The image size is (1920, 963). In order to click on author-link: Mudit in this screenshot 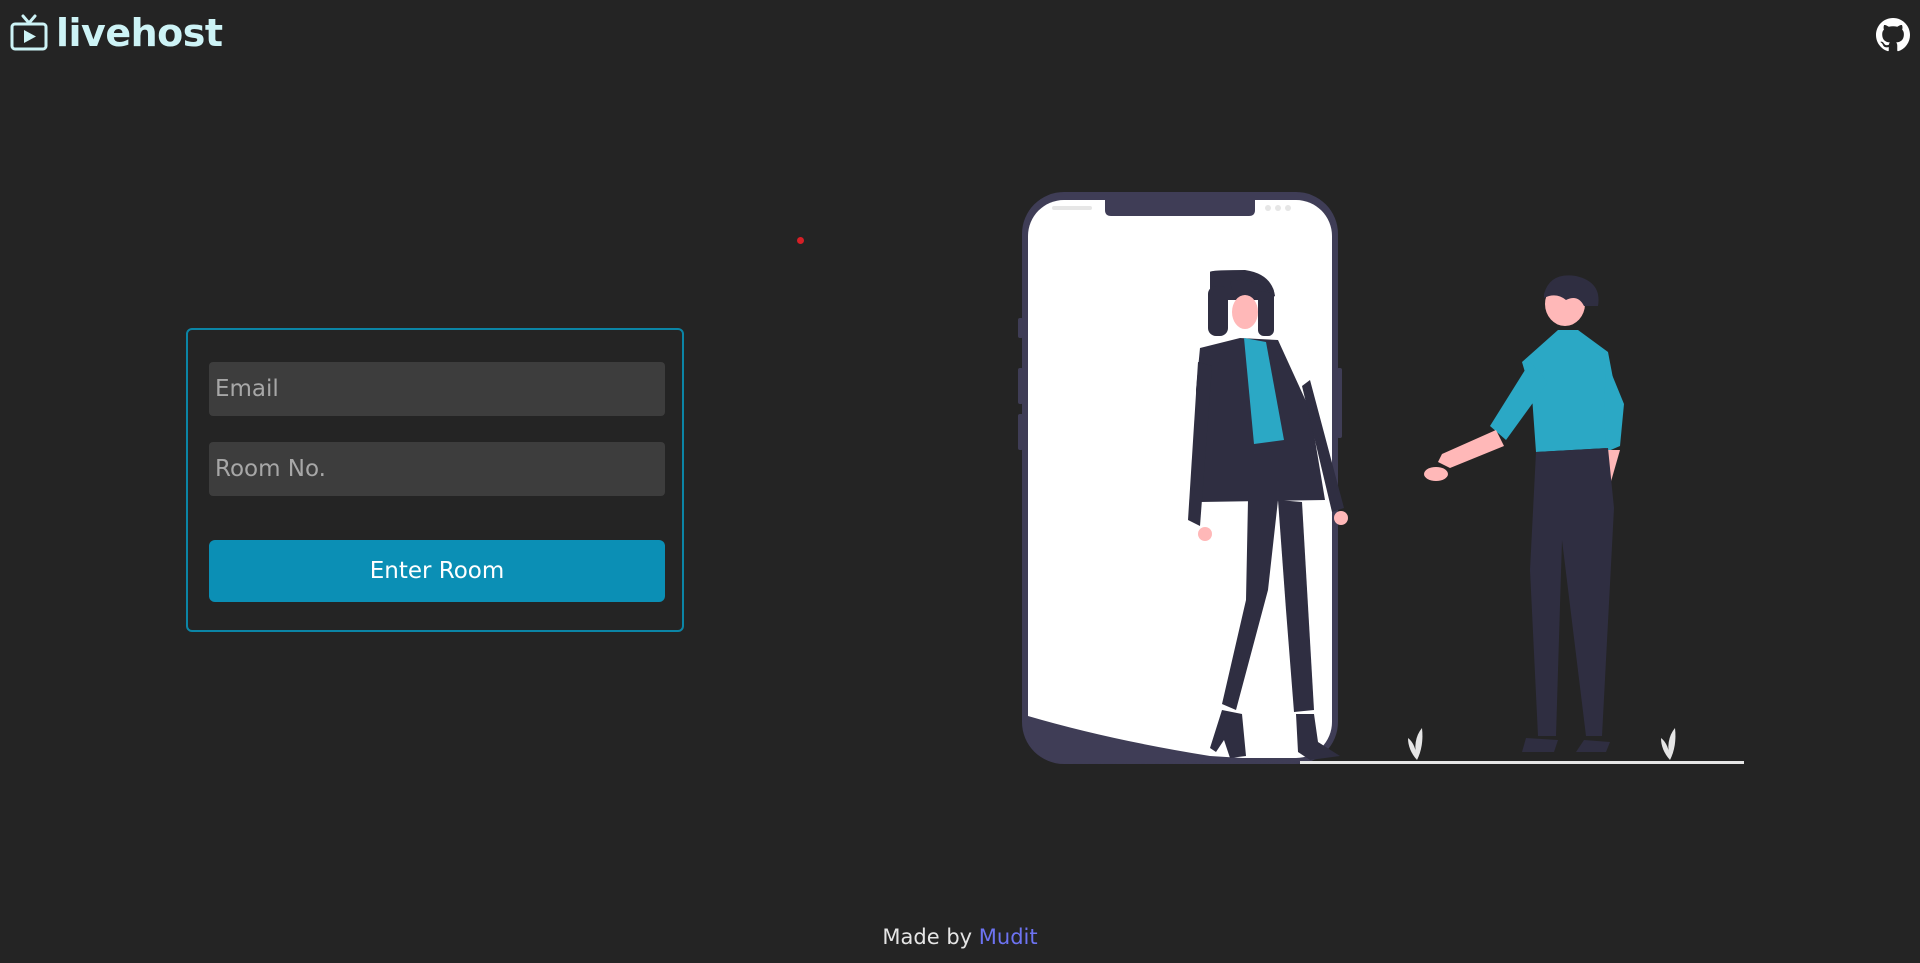, I will do `click(1008, 937)`.